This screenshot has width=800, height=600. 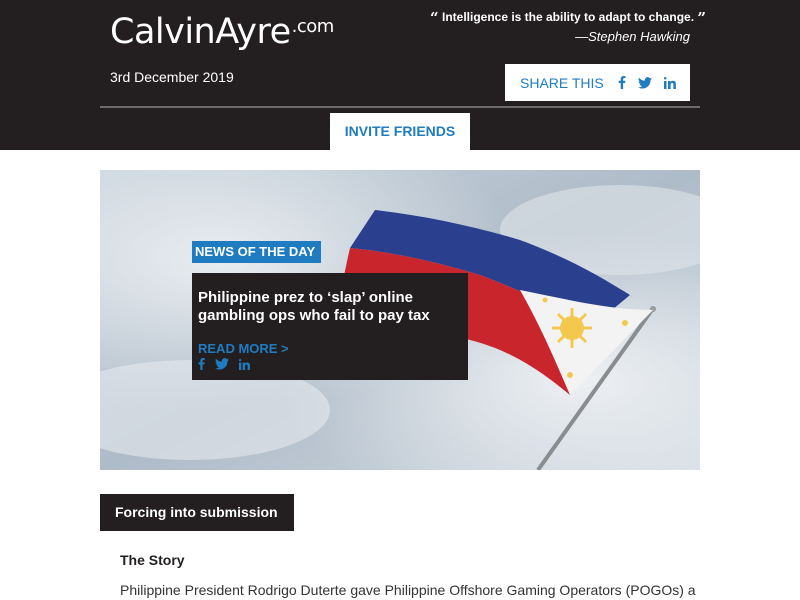 I want to click on read-more-link: READ MORE >, so click(x=330, y=348).